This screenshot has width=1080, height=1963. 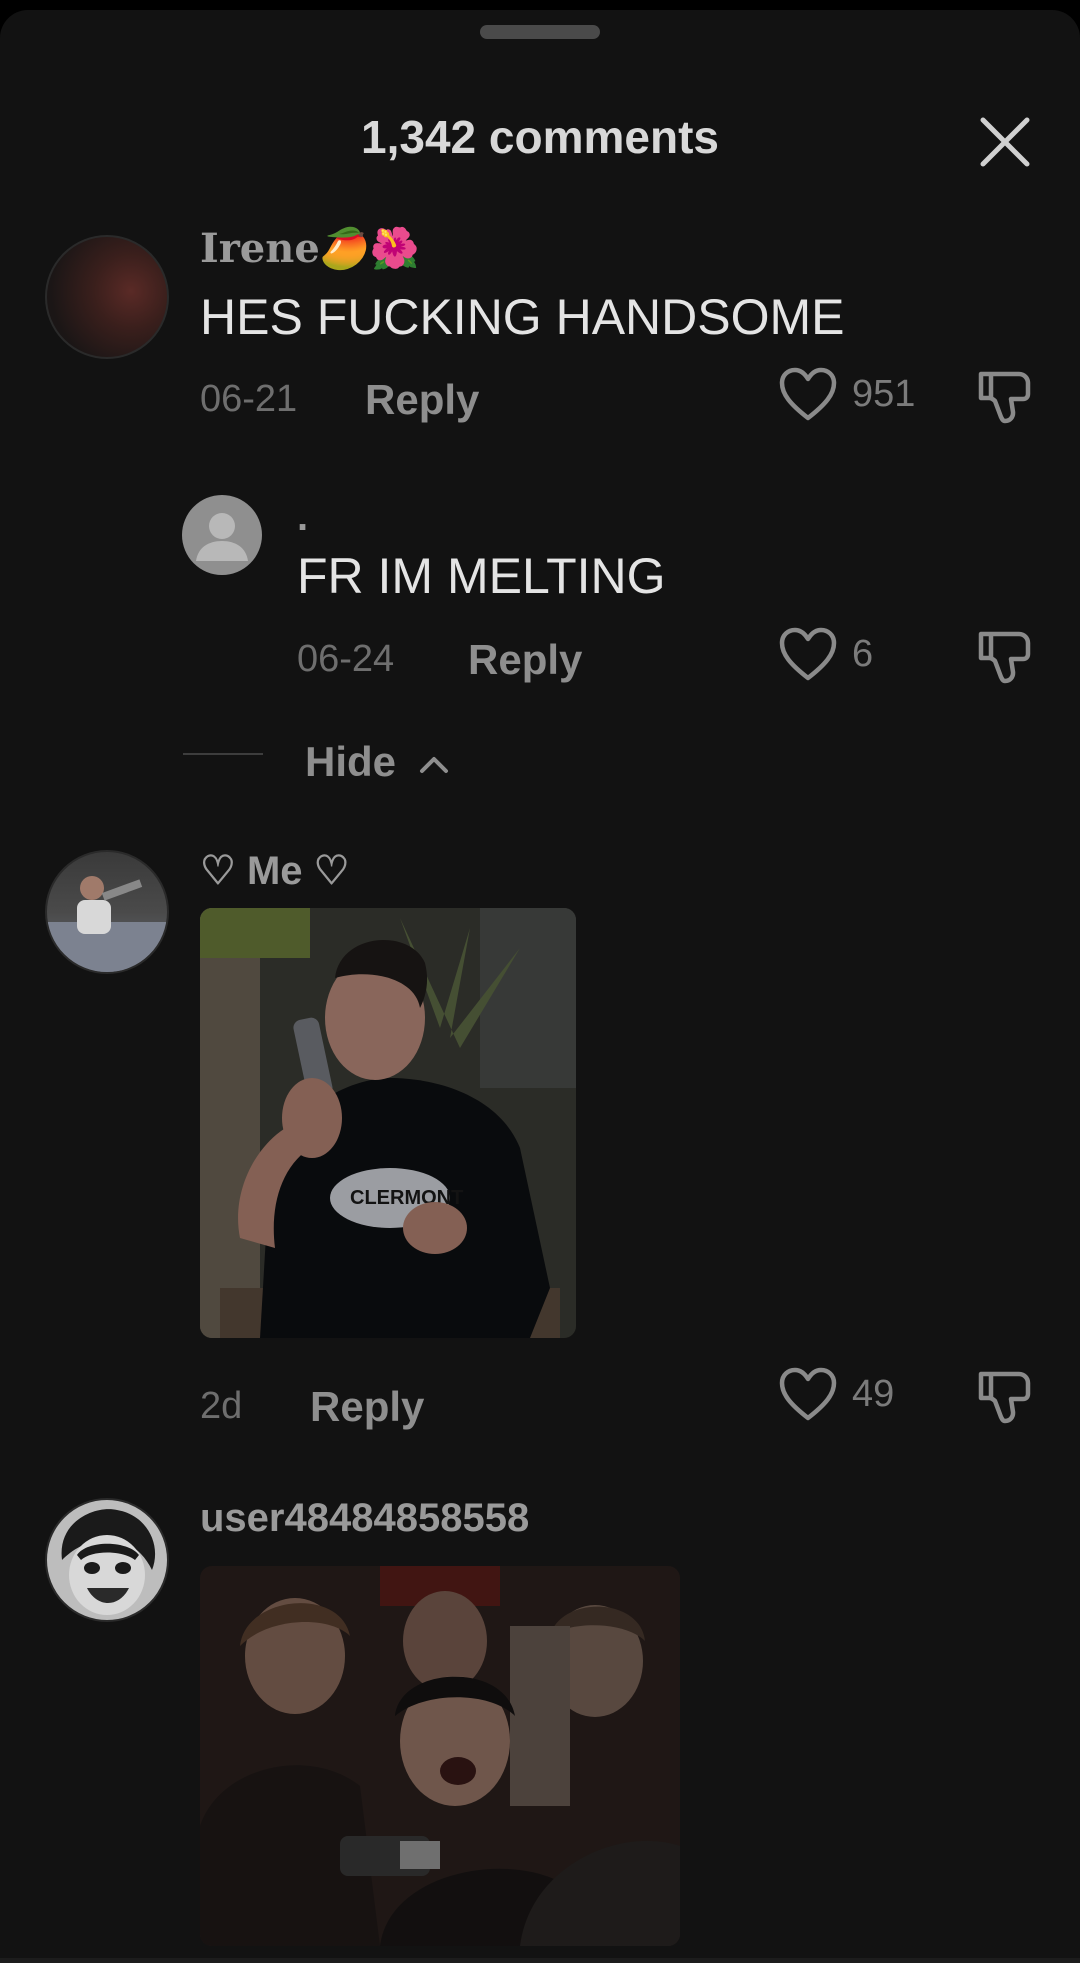 I want to click on replies-divider, so click(x=223, y=754).